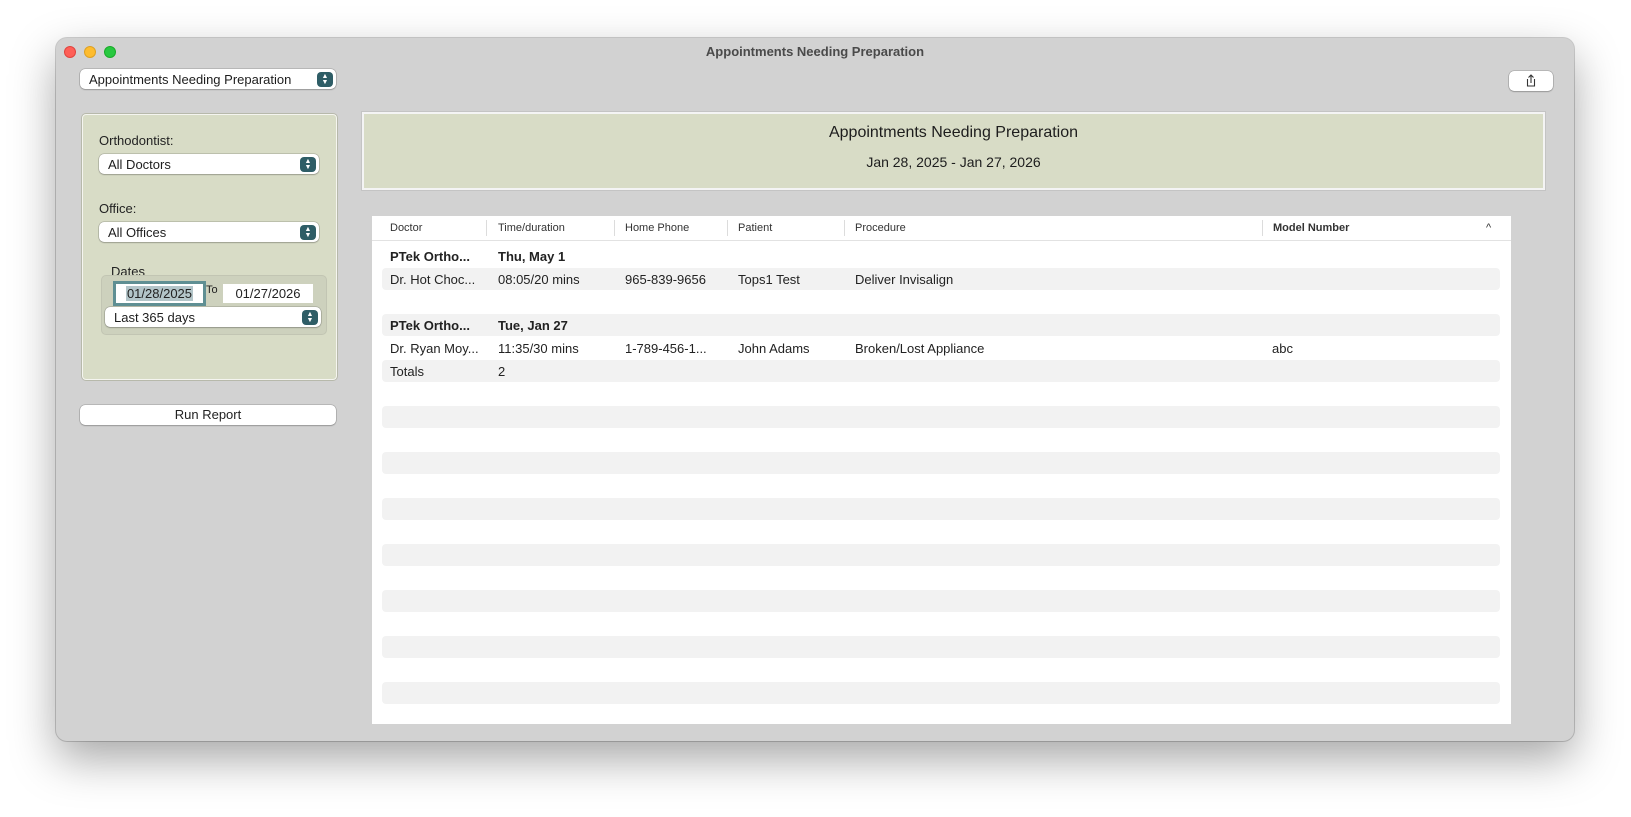  What do you see at coordinates (208, 415) in the screenshot?
I see `run-report-button: Run Report` at bounding box center [208, 415].